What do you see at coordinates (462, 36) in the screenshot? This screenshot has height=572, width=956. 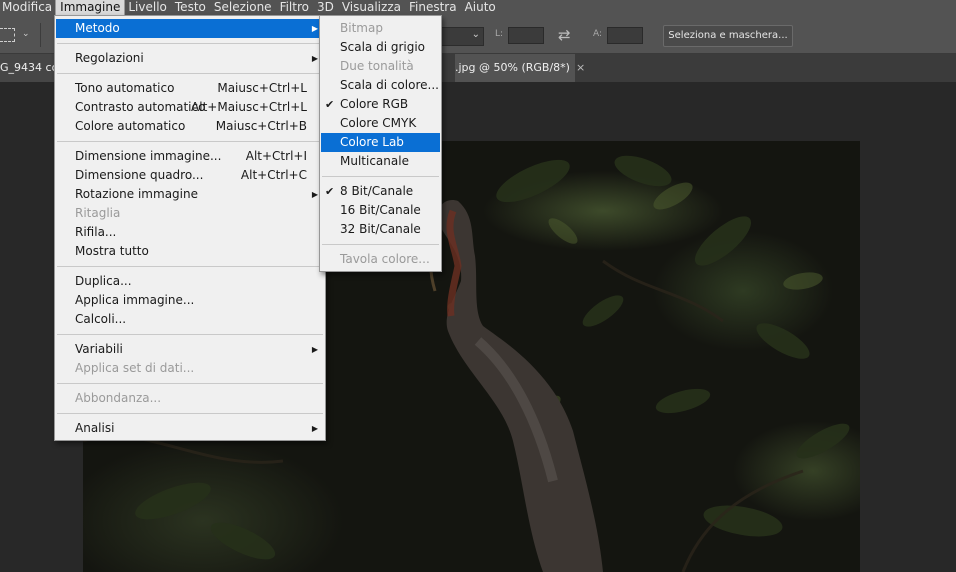 I see `style-select: ⌄` at bounding box center [462, 36].